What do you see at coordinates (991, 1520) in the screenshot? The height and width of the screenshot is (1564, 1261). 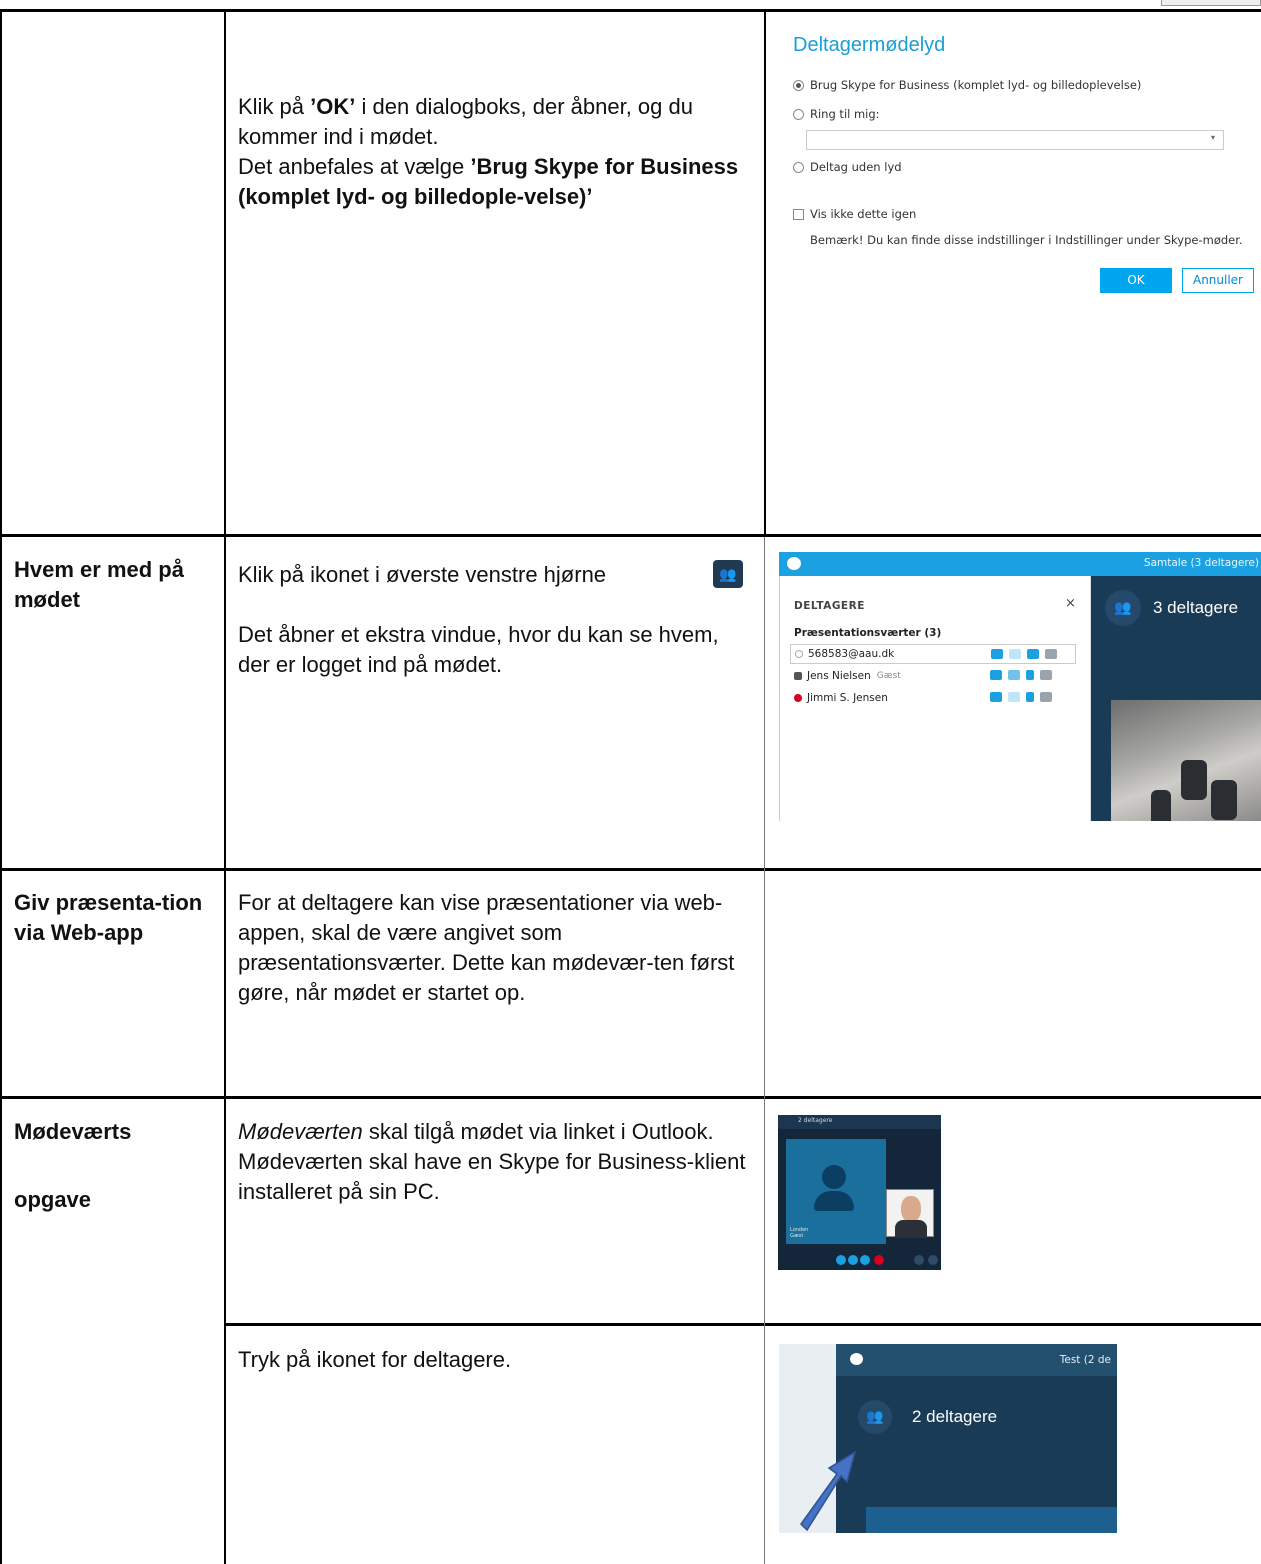 I see `bottom-strip` at bounding box center [991, 1520].